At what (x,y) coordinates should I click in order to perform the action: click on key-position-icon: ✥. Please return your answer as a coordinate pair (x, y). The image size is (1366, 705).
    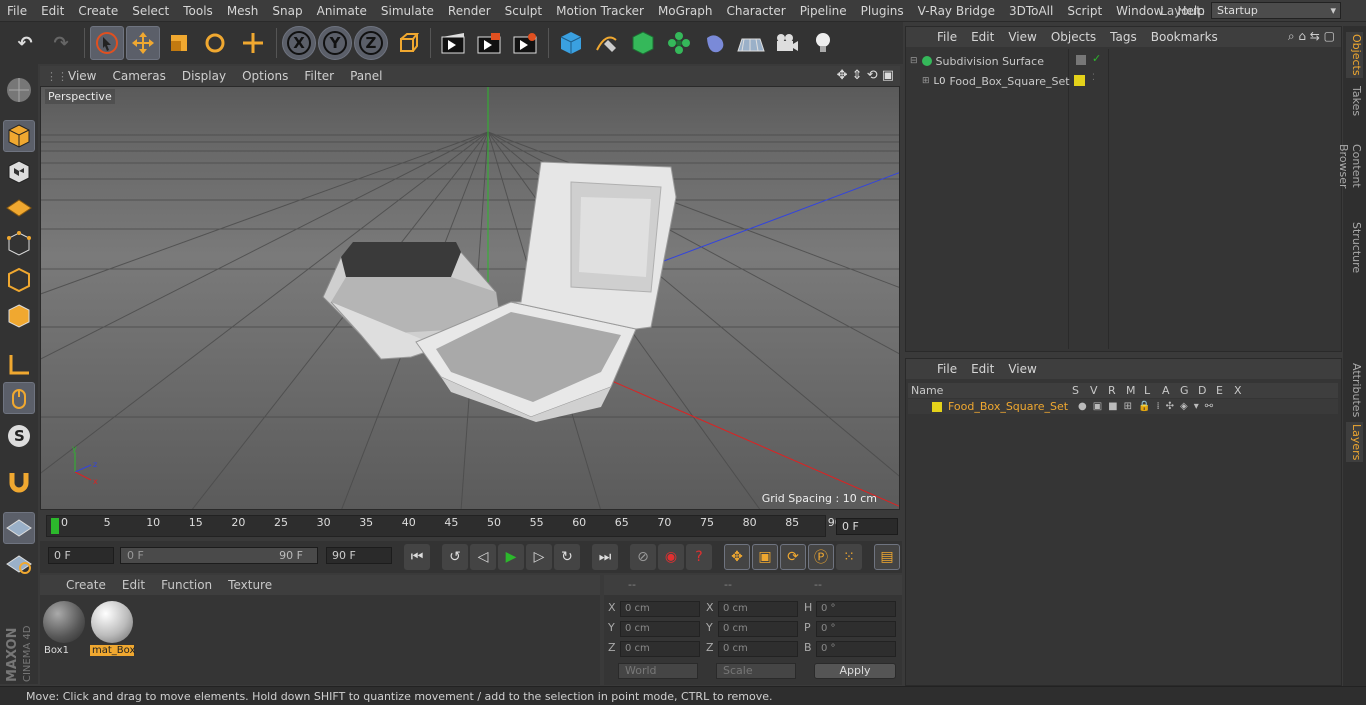
    Looking at the image, I should click on (737, 557).